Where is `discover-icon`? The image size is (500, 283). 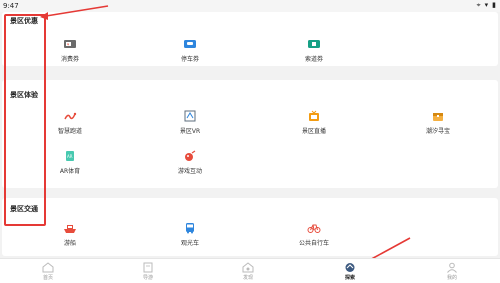
discover-icon is located at coordinates (248, 267).